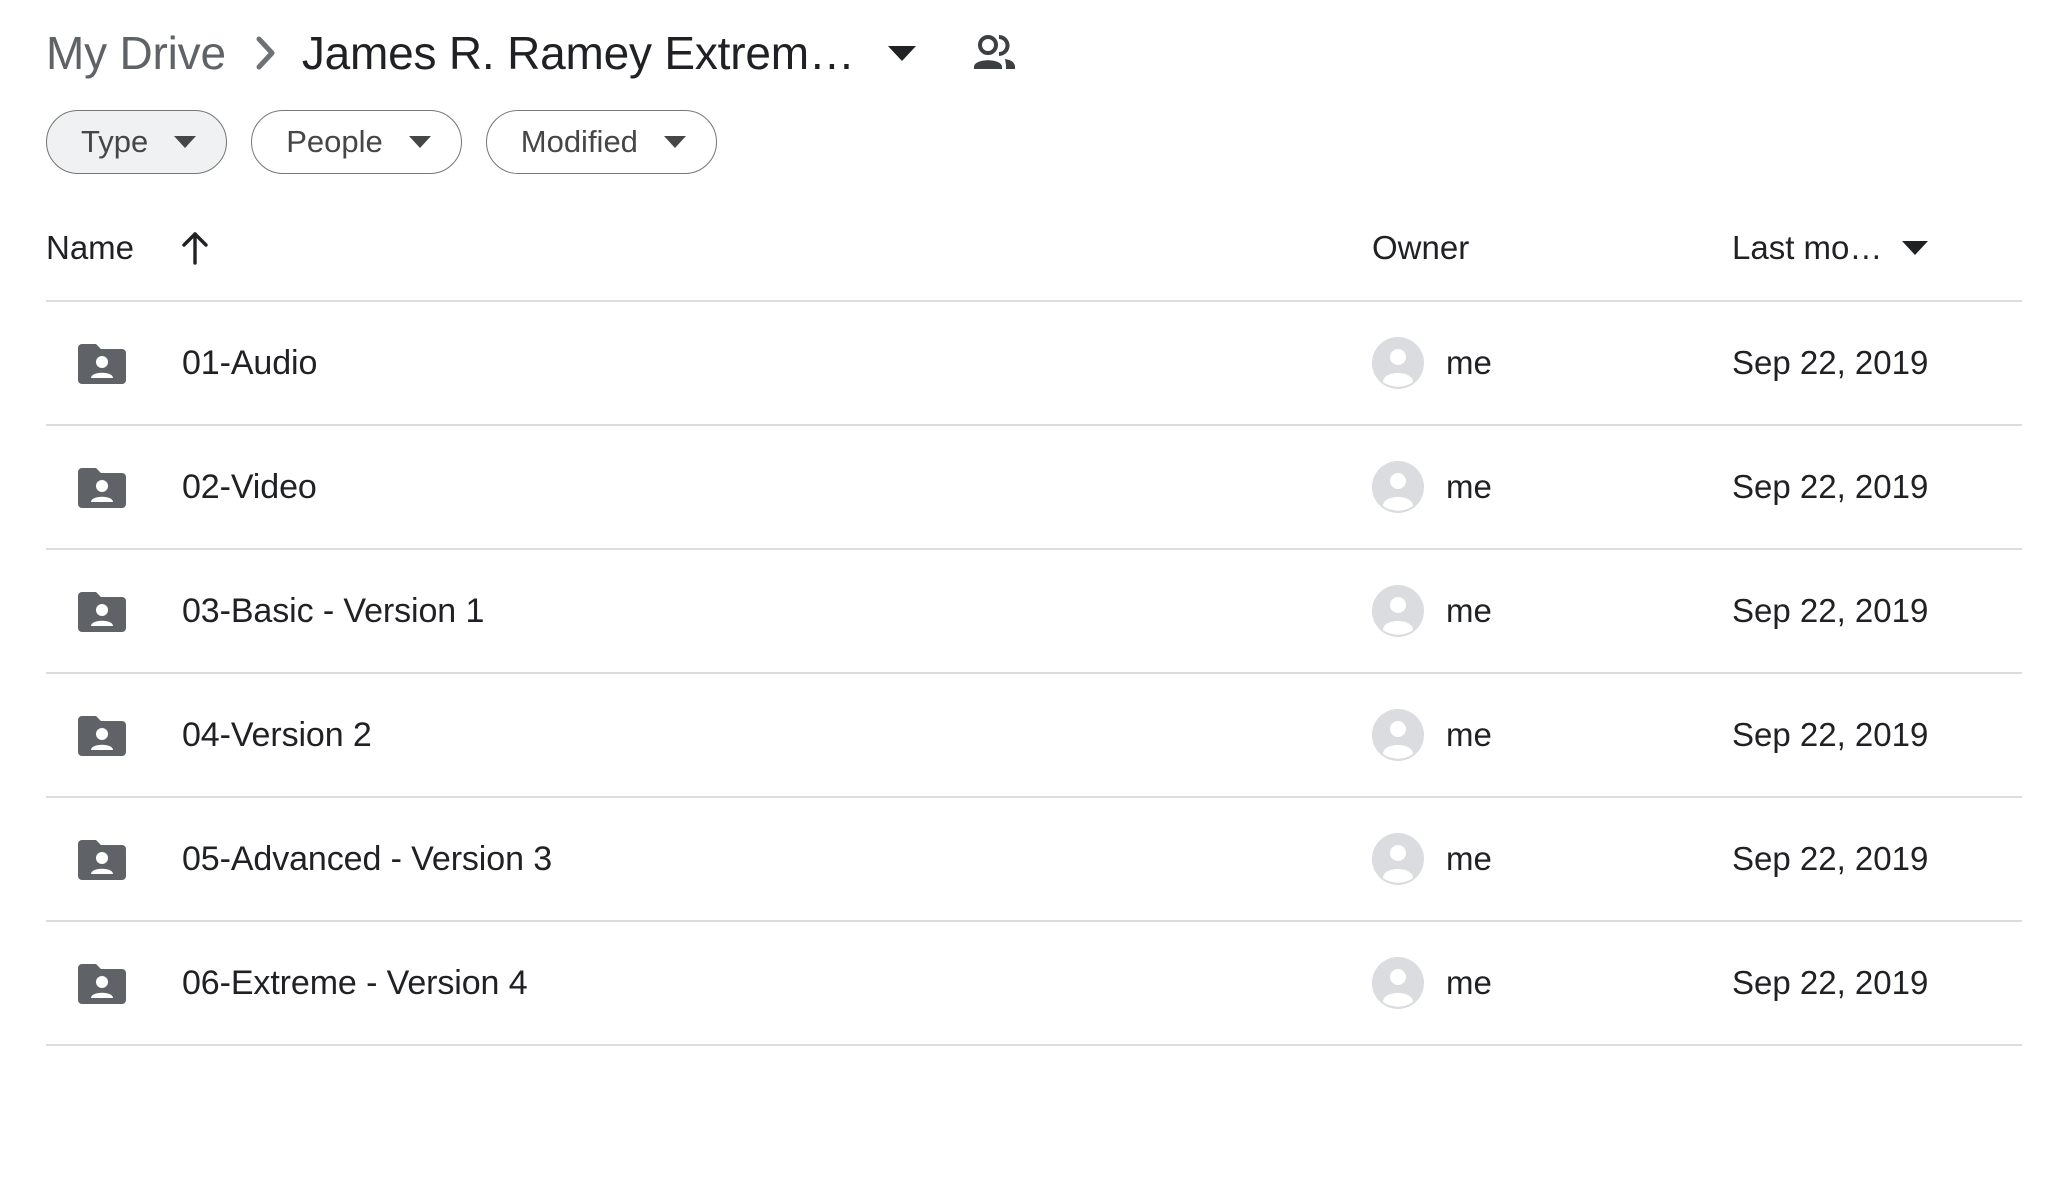  What do you see at coordinates (1552, 248) in the screenshot?
I see `column-header-owner: Owner` at bounding box center [1552, 248].